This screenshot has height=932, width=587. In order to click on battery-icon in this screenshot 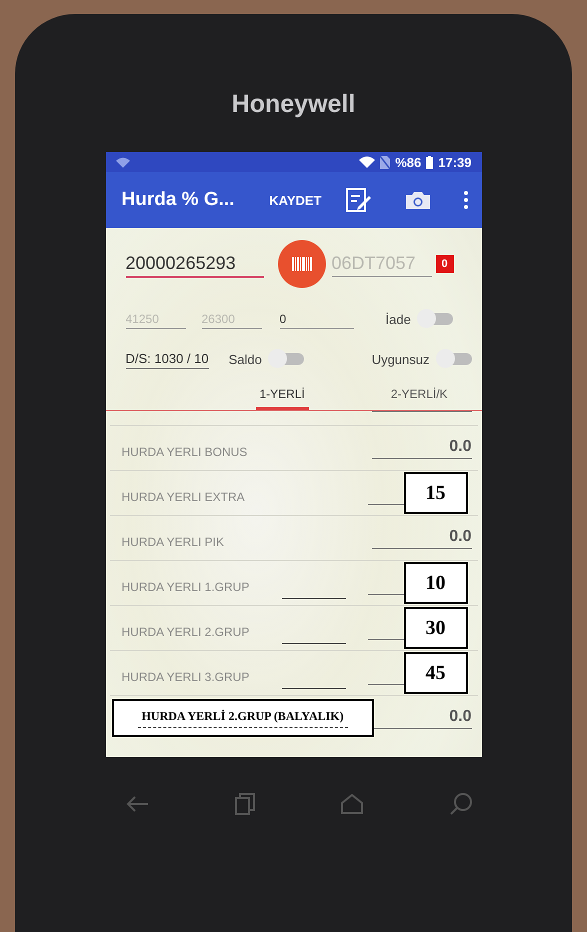, I will do `click(430, 162)`.